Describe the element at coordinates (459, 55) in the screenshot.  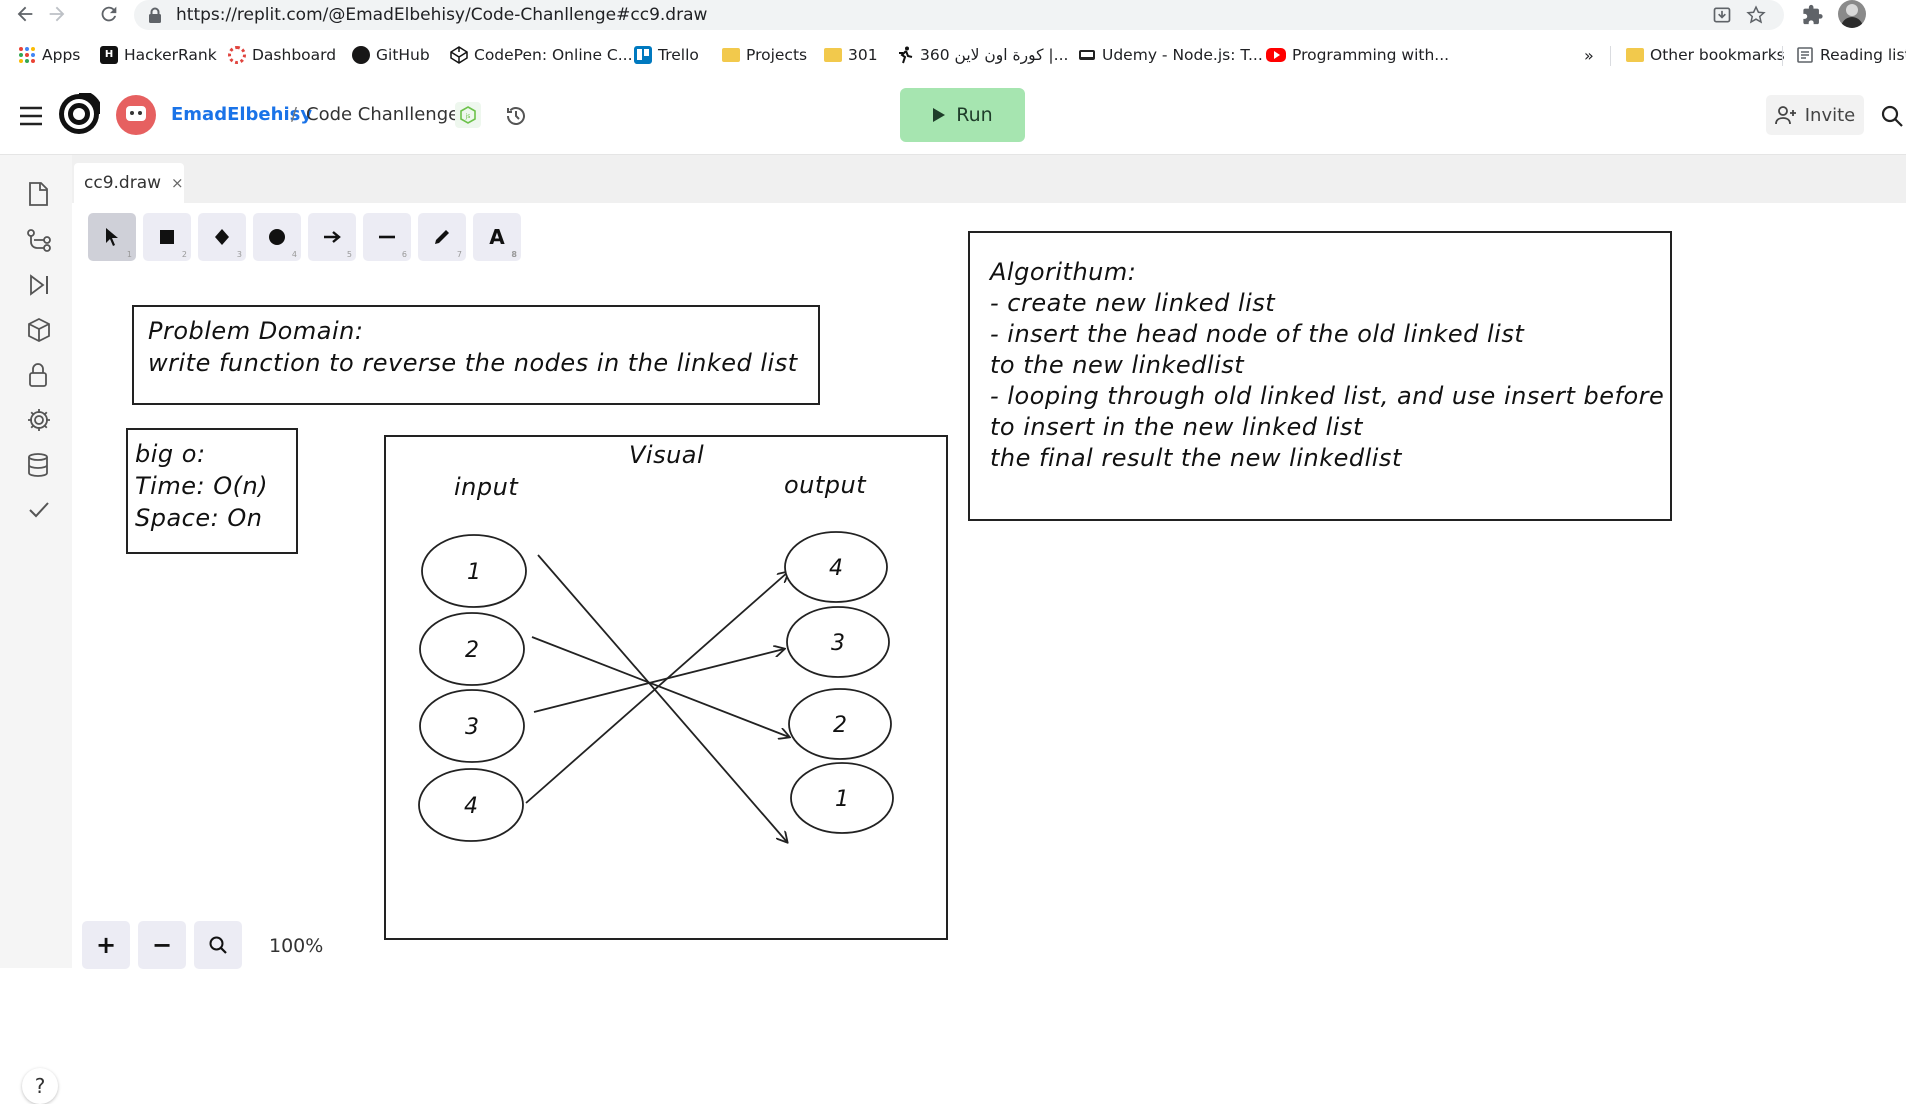
I see `codepen-icon` at that location.